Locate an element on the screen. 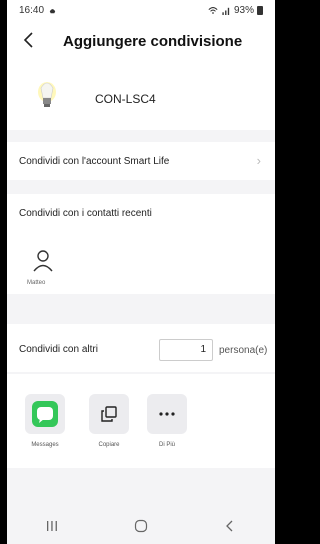 This screenshot has height=544, width=320. status-bar: 16:40 93% is located at coordinates (141, 10).